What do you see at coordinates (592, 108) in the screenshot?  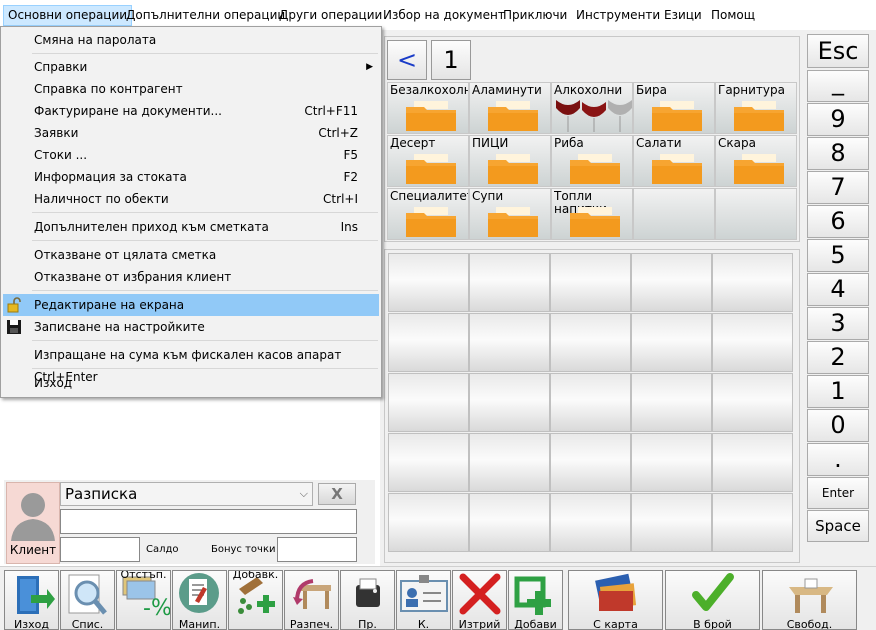 I see `category-alcoholic: Алкохолни` at bounding box center [592, 108].